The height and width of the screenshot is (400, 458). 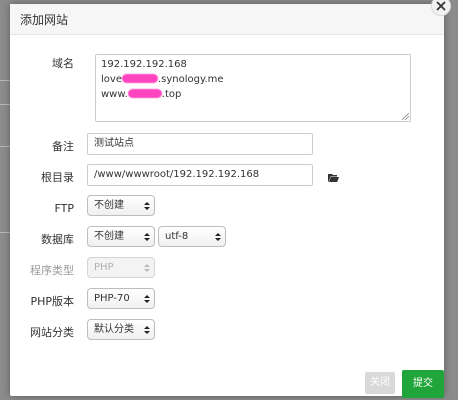 I want to click on note-label: 备注, so click(x=63, y=146).